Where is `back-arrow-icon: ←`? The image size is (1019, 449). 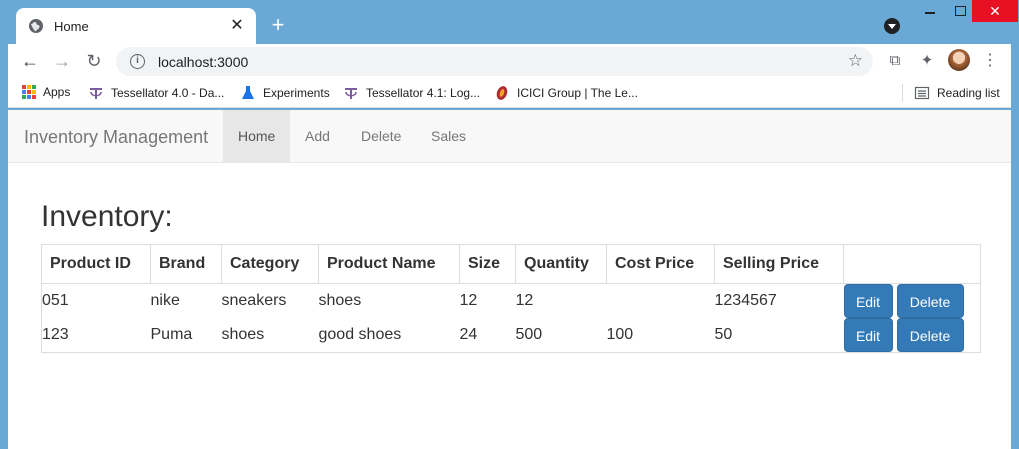
back-arrow-icon: ← is located at coordinates (30, 61).